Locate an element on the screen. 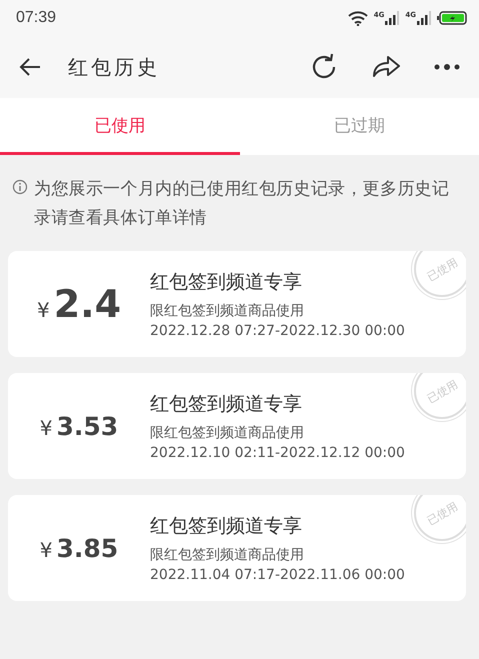  share-icon is located at coordinates (386, 67).